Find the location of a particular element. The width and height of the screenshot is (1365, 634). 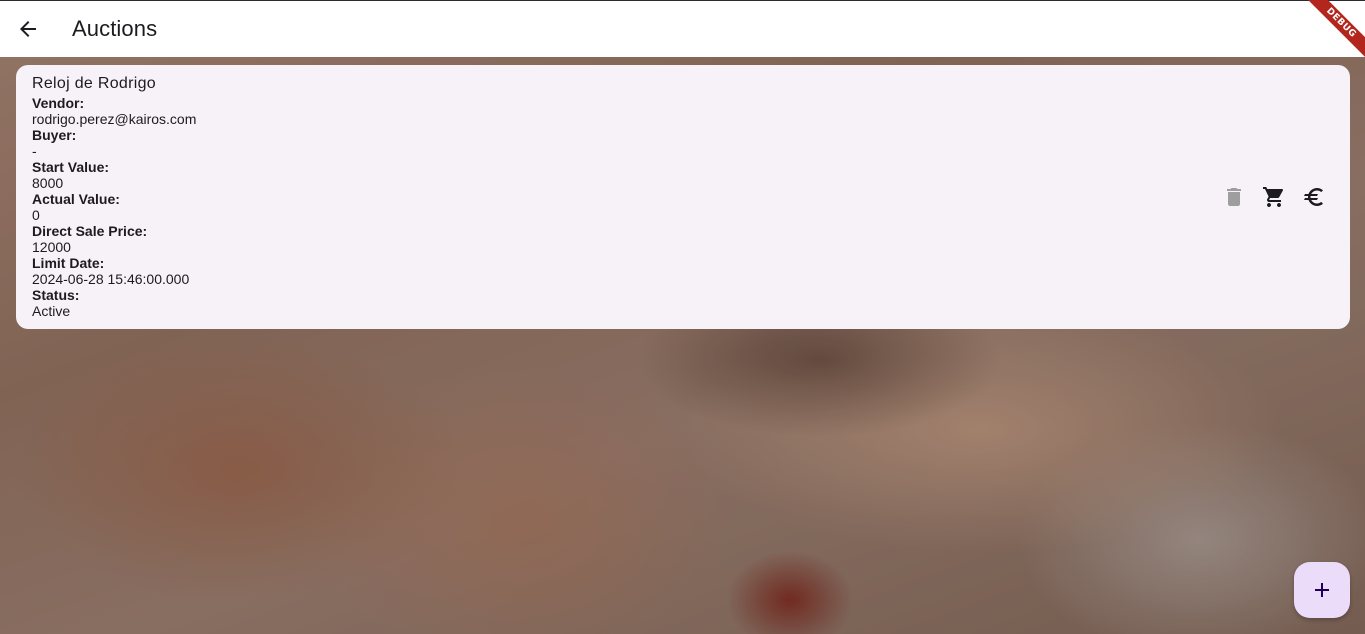

vendor-label: Vendor: is located at coordinates (58, 103).